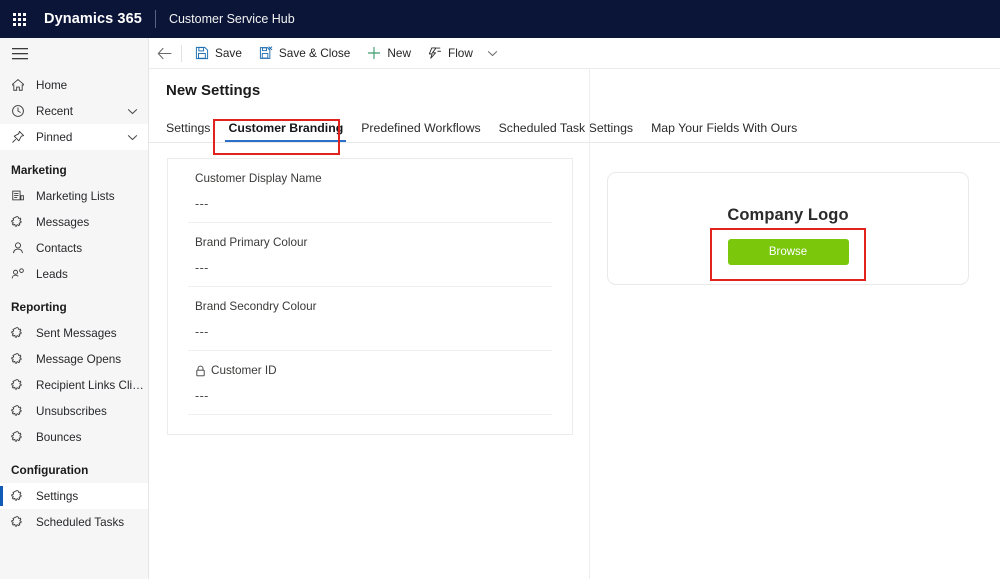 This screenshot has height=579, width=1000. Describe the element at coordinates (500, 19) in the screenshot. I see `top-navigation-bar: Dynamics 365 Customer Service Hub` at that location.